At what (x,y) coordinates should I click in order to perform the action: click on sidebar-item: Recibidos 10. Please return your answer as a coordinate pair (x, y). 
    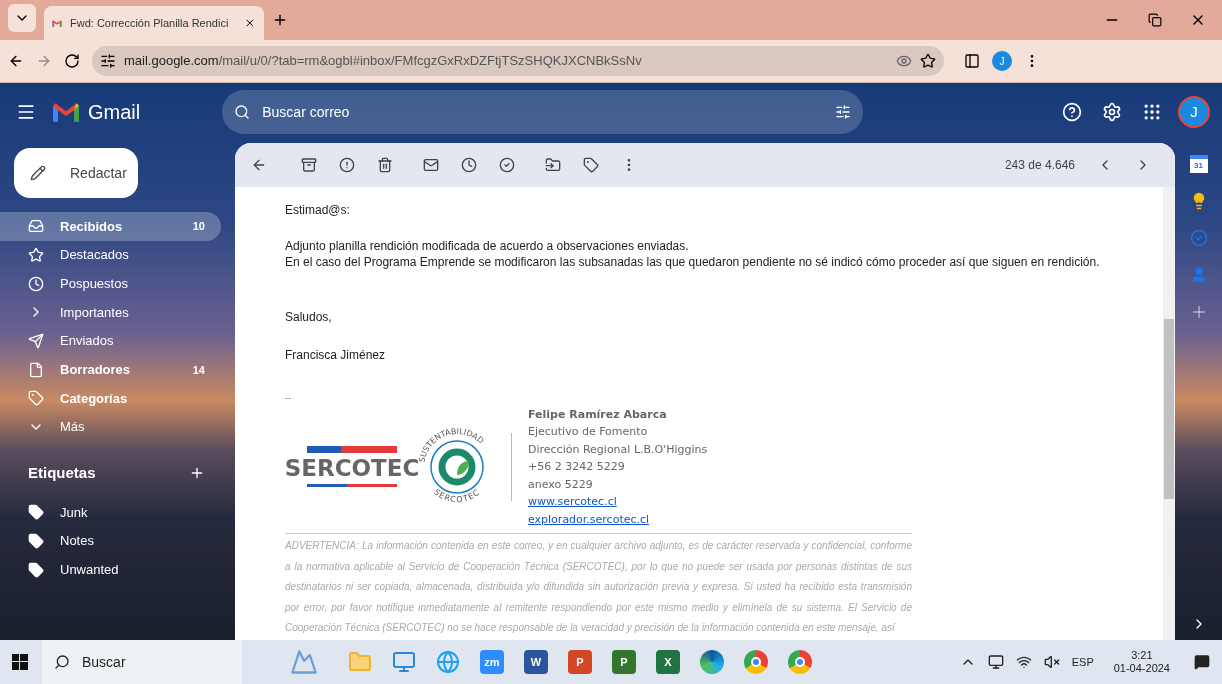
    Looking at the image, I should click on (110, 226).